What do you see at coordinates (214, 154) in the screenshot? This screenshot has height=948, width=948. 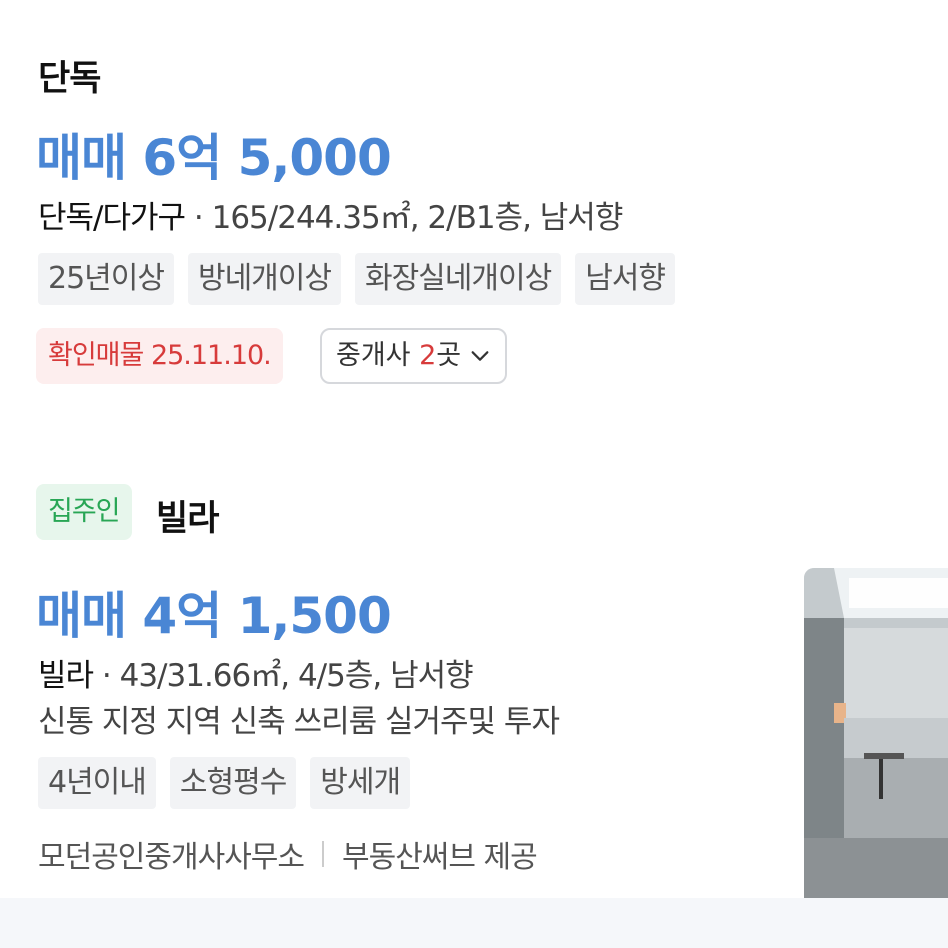 I see `listing-1-price: 매매 6억 5,000` at bounding box center [214, 154].